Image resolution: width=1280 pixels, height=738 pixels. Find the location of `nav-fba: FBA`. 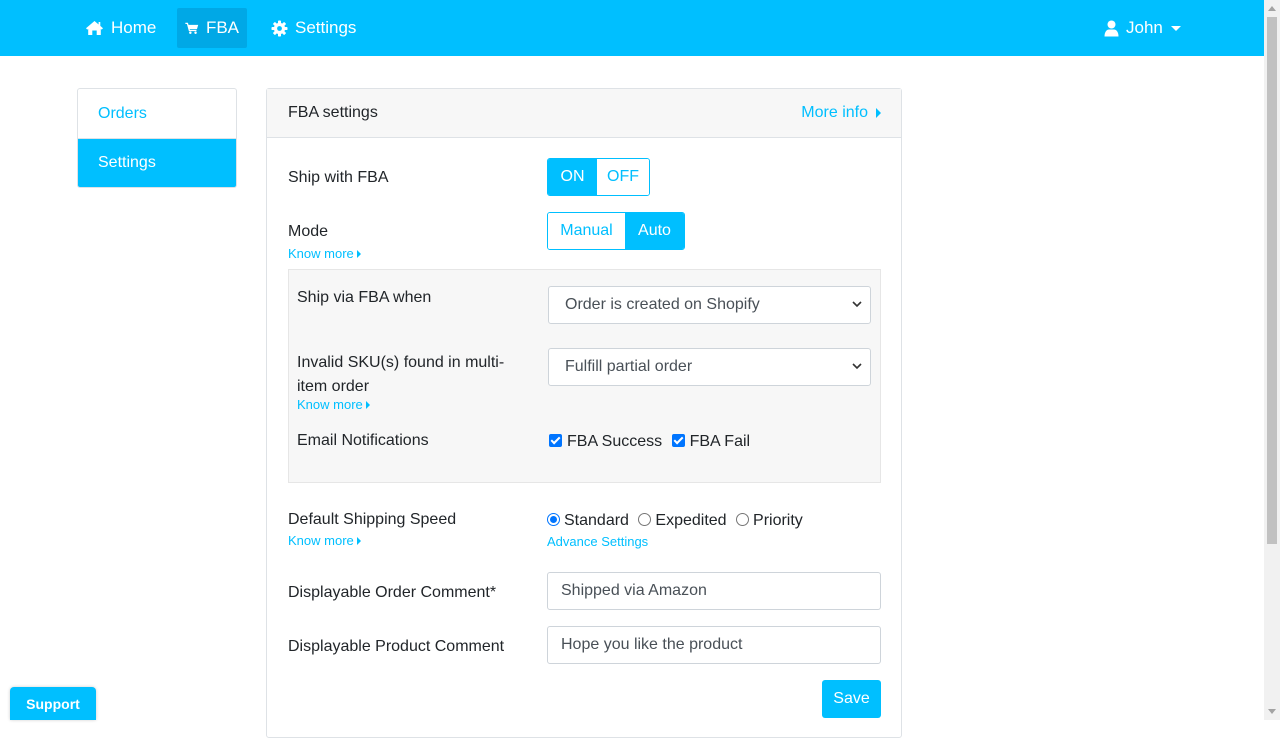

nav-fba: FBA is located at coordinates (212, 28).